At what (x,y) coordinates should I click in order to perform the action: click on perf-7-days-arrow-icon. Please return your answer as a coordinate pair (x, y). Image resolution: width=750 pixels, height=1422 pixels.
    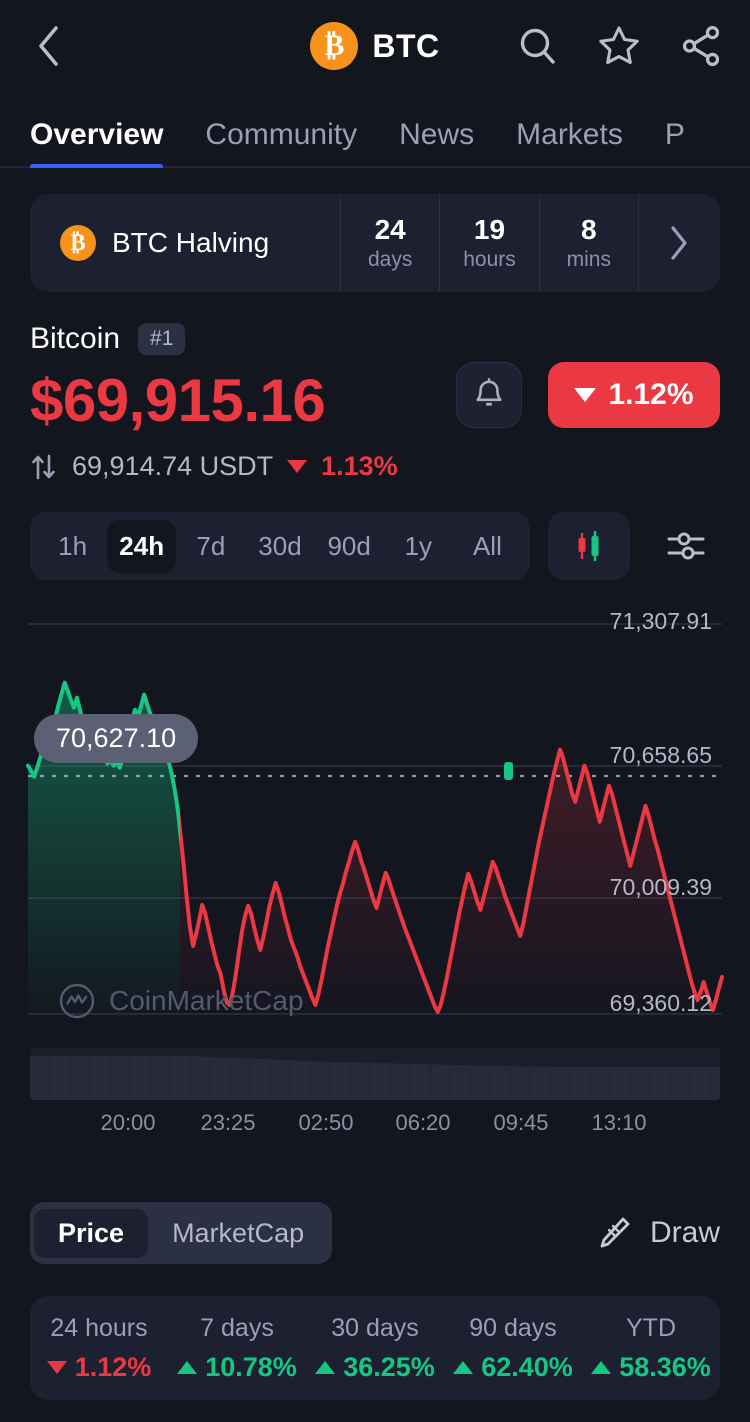
    Looking at the image, I should click on (187, 1367).